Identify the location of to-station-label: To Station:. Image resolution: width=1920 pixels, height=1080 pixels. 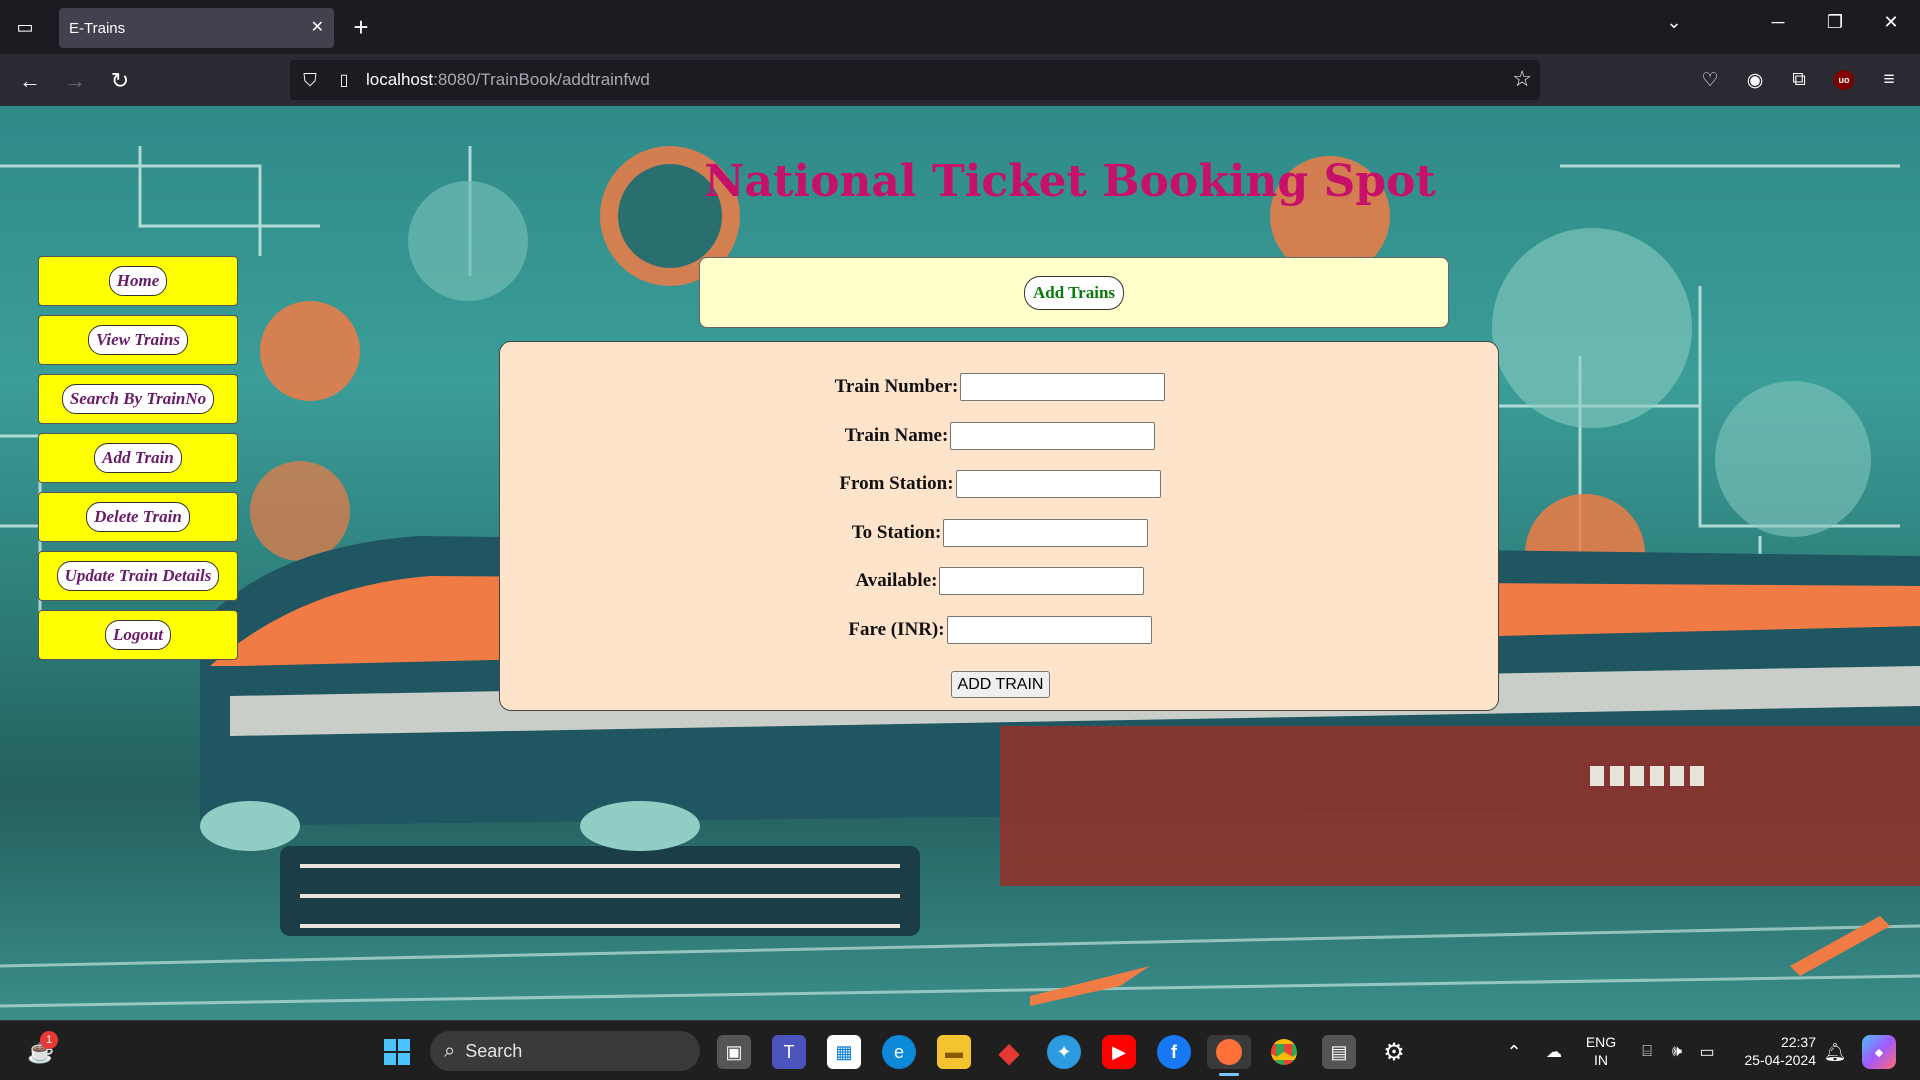
(896, 532).